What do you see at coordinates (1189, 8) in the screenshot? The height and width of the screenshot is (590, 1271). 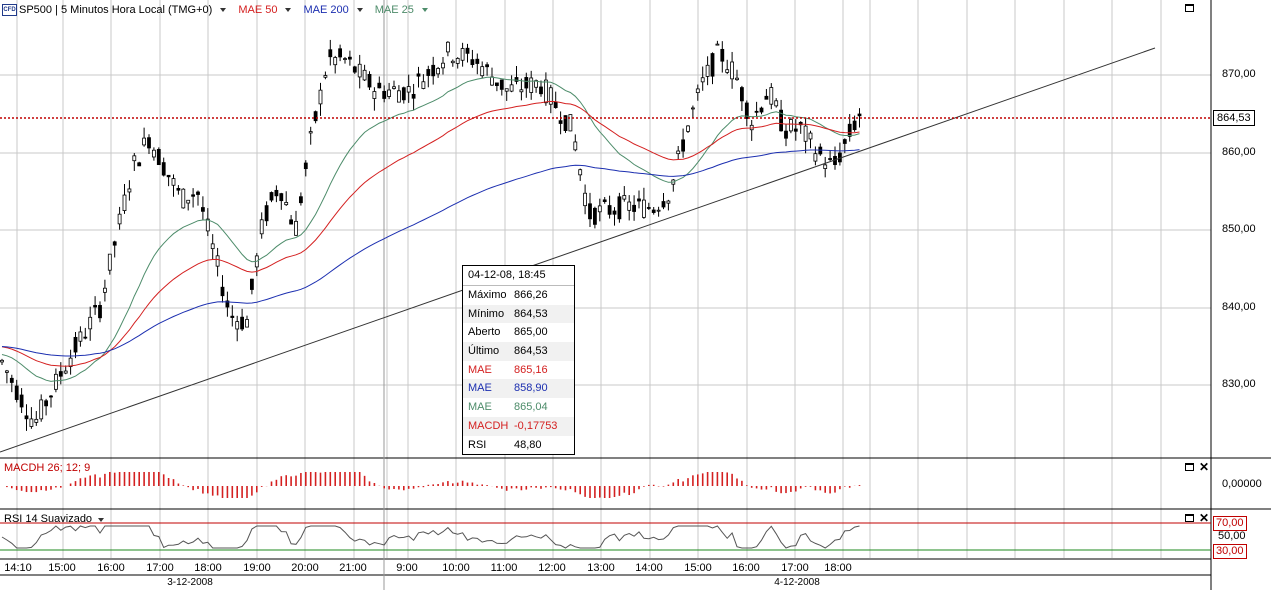 I see `price-panel-maximize-button` at bounding box center [1189, 8].